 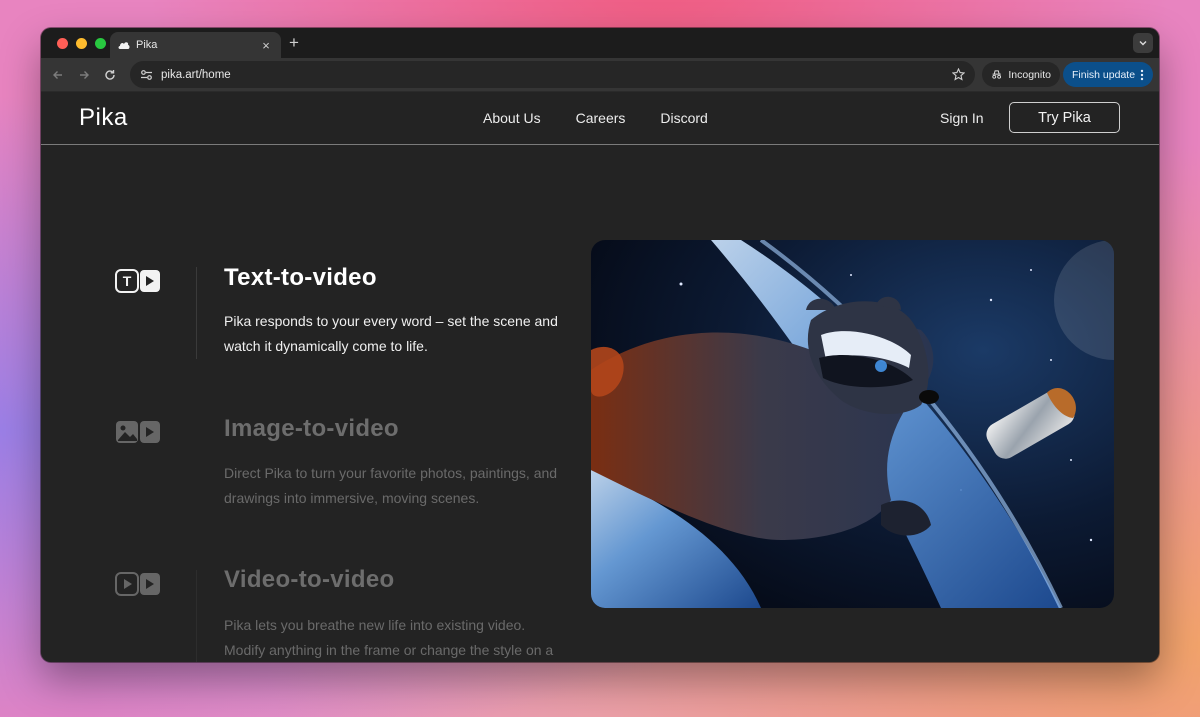 I want to click on reload-icon, so click(x=110, y=75).